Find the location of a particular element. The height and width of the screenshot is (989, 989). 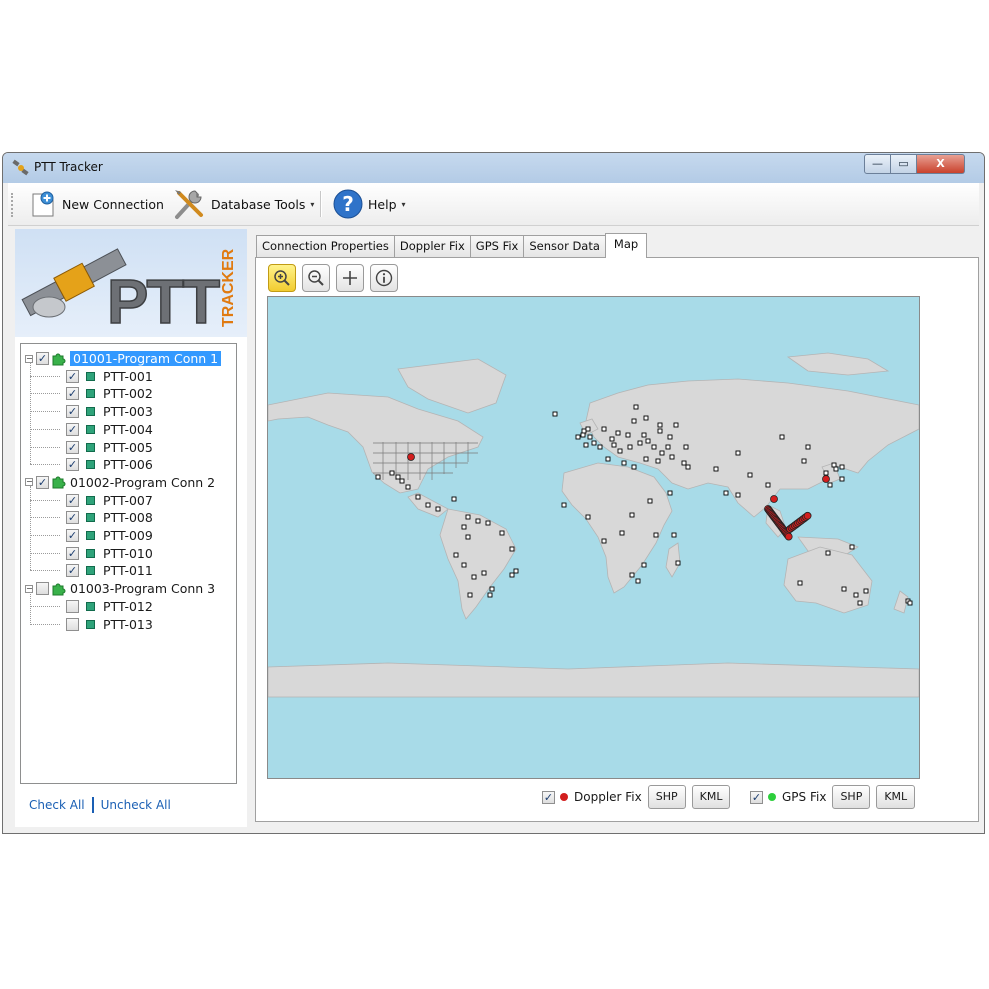

tree-item: PTT-013 is located at coordinates (109, 624).